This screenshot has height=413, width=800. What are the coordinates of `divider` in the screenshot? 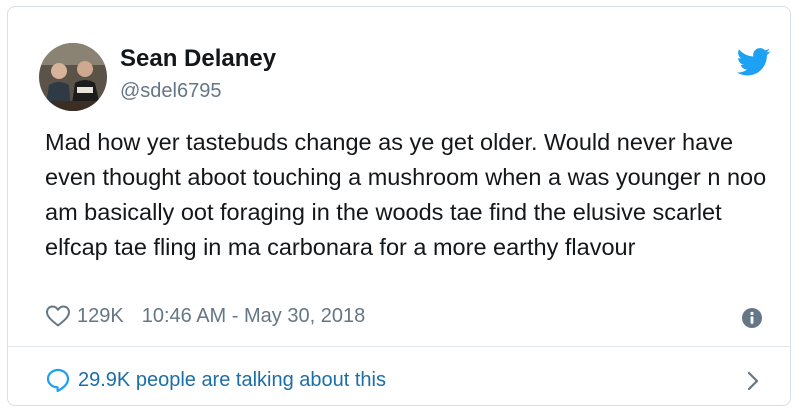 It's located at (399, 346).